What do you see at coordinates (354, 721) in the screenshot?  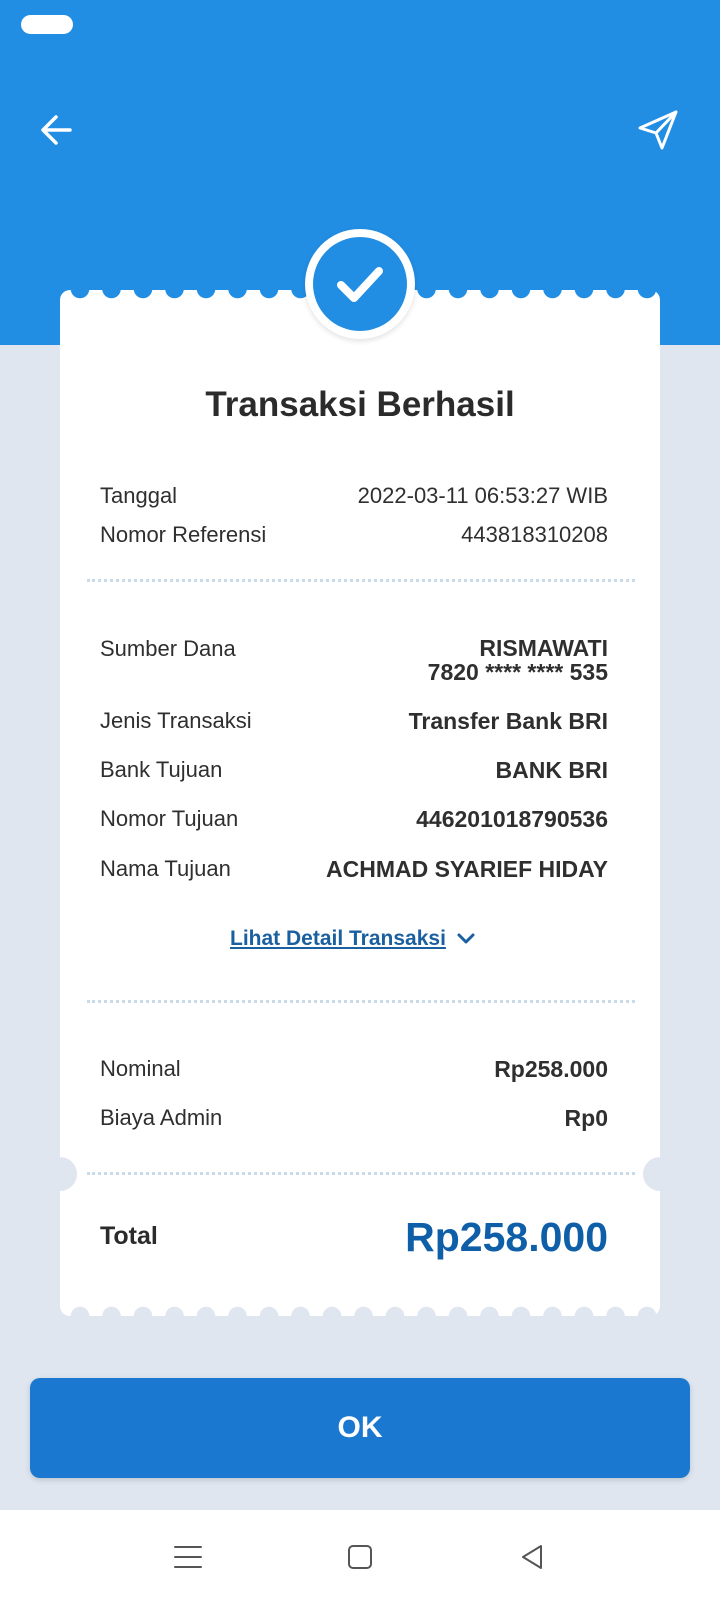 I see `detail-row-jenis-transaksi: Jenis Transaksi Transfer Bank BRI` at bounding box center [354, 721].